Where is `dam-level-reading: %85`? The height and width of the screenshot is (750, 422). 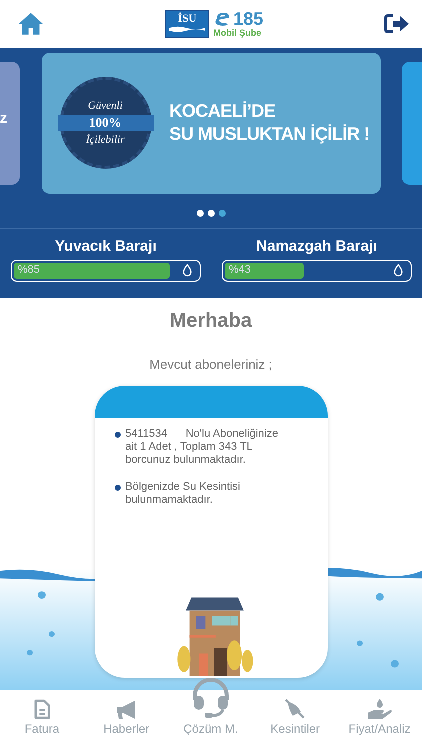 dam-level-reading: %85 is located at coordinates (29, 270).